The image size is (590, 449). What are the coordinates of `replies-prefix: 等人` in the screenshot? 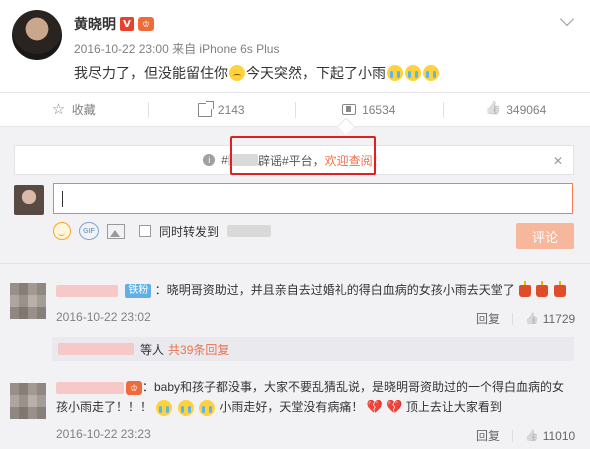 It's located at (152, 349).